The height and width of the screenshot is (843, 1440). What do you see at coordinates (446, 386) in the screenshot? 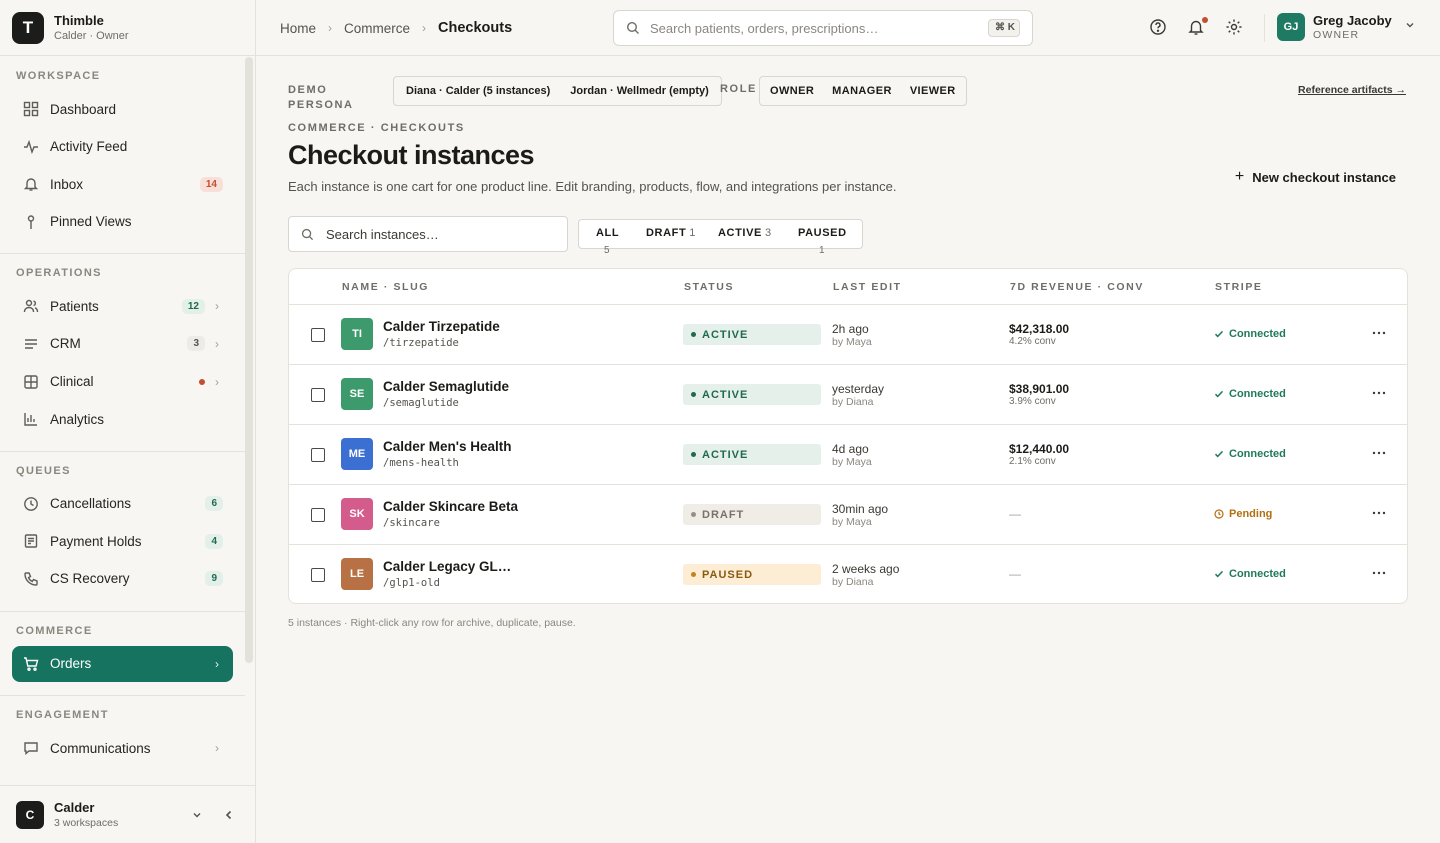
I see `instance-name: Calder Semaglutide` at bounding box center [446, 386].